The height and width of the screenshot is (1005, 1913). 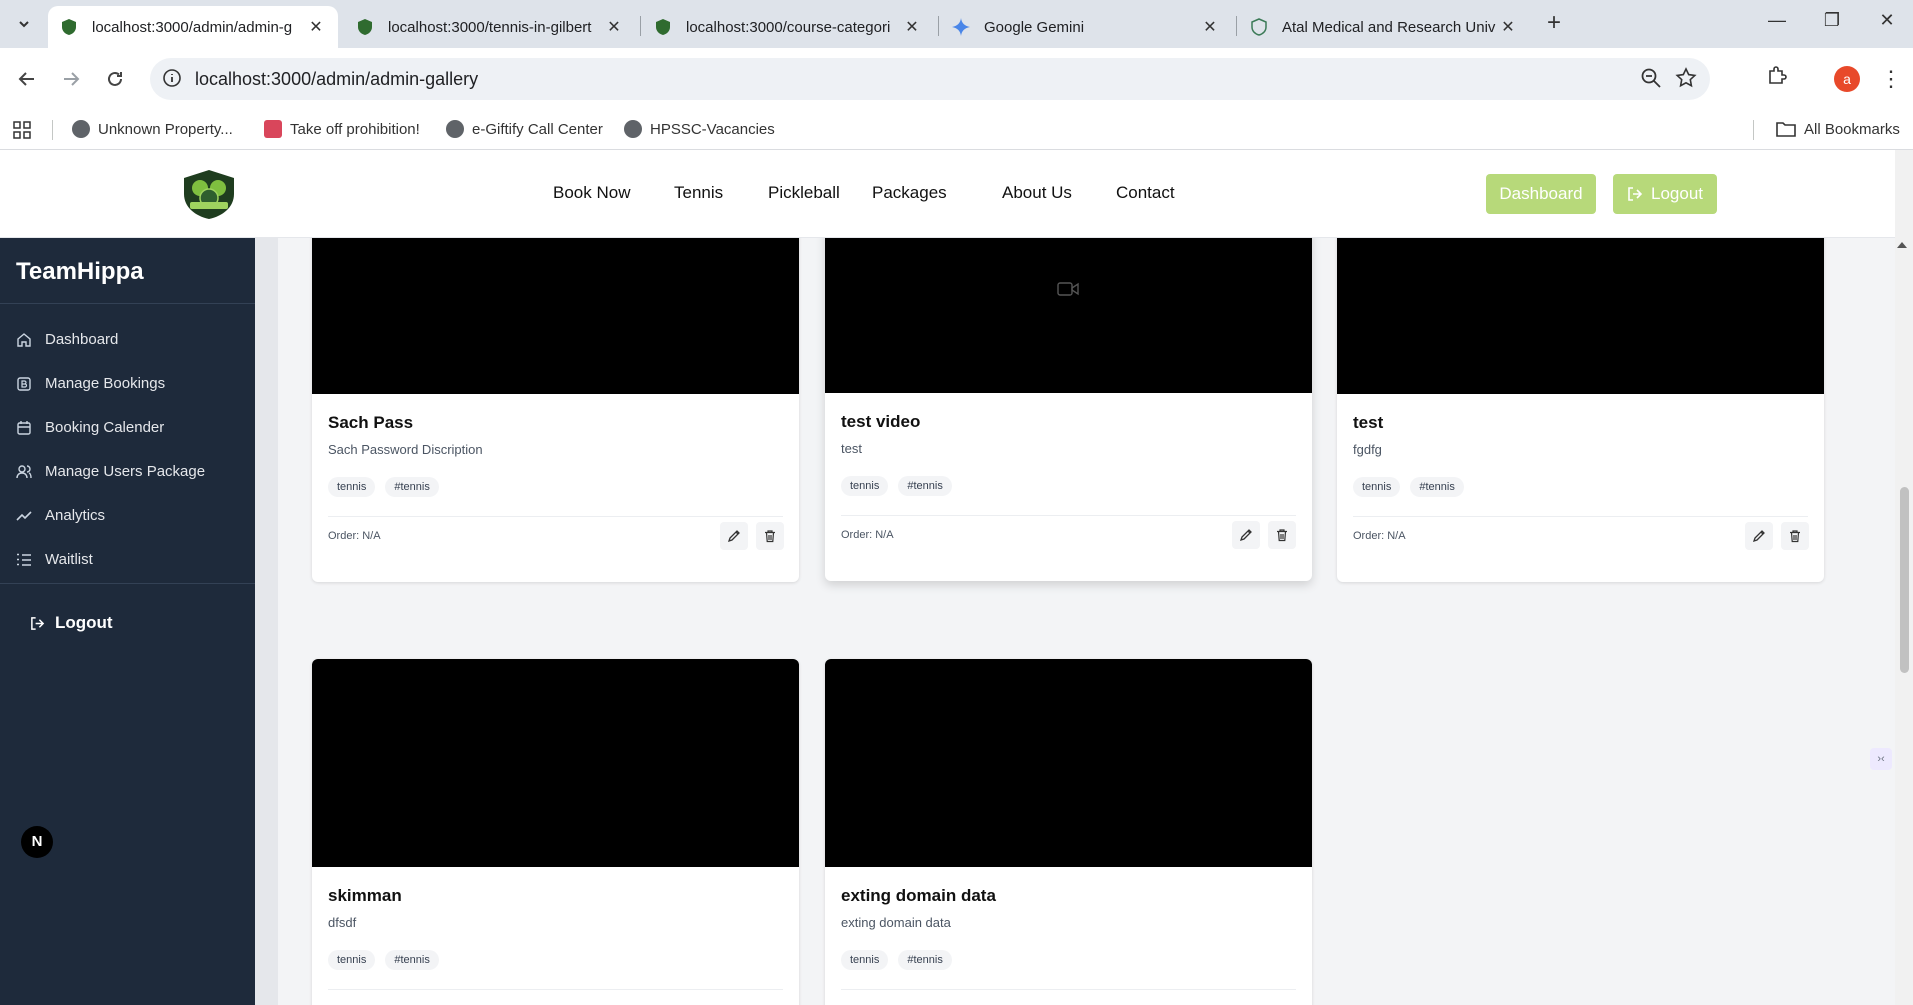 What do you see at coordinates (22, 130) in the screenshot?
I see `apps-grid-icon` at bounding box center [22, 130].